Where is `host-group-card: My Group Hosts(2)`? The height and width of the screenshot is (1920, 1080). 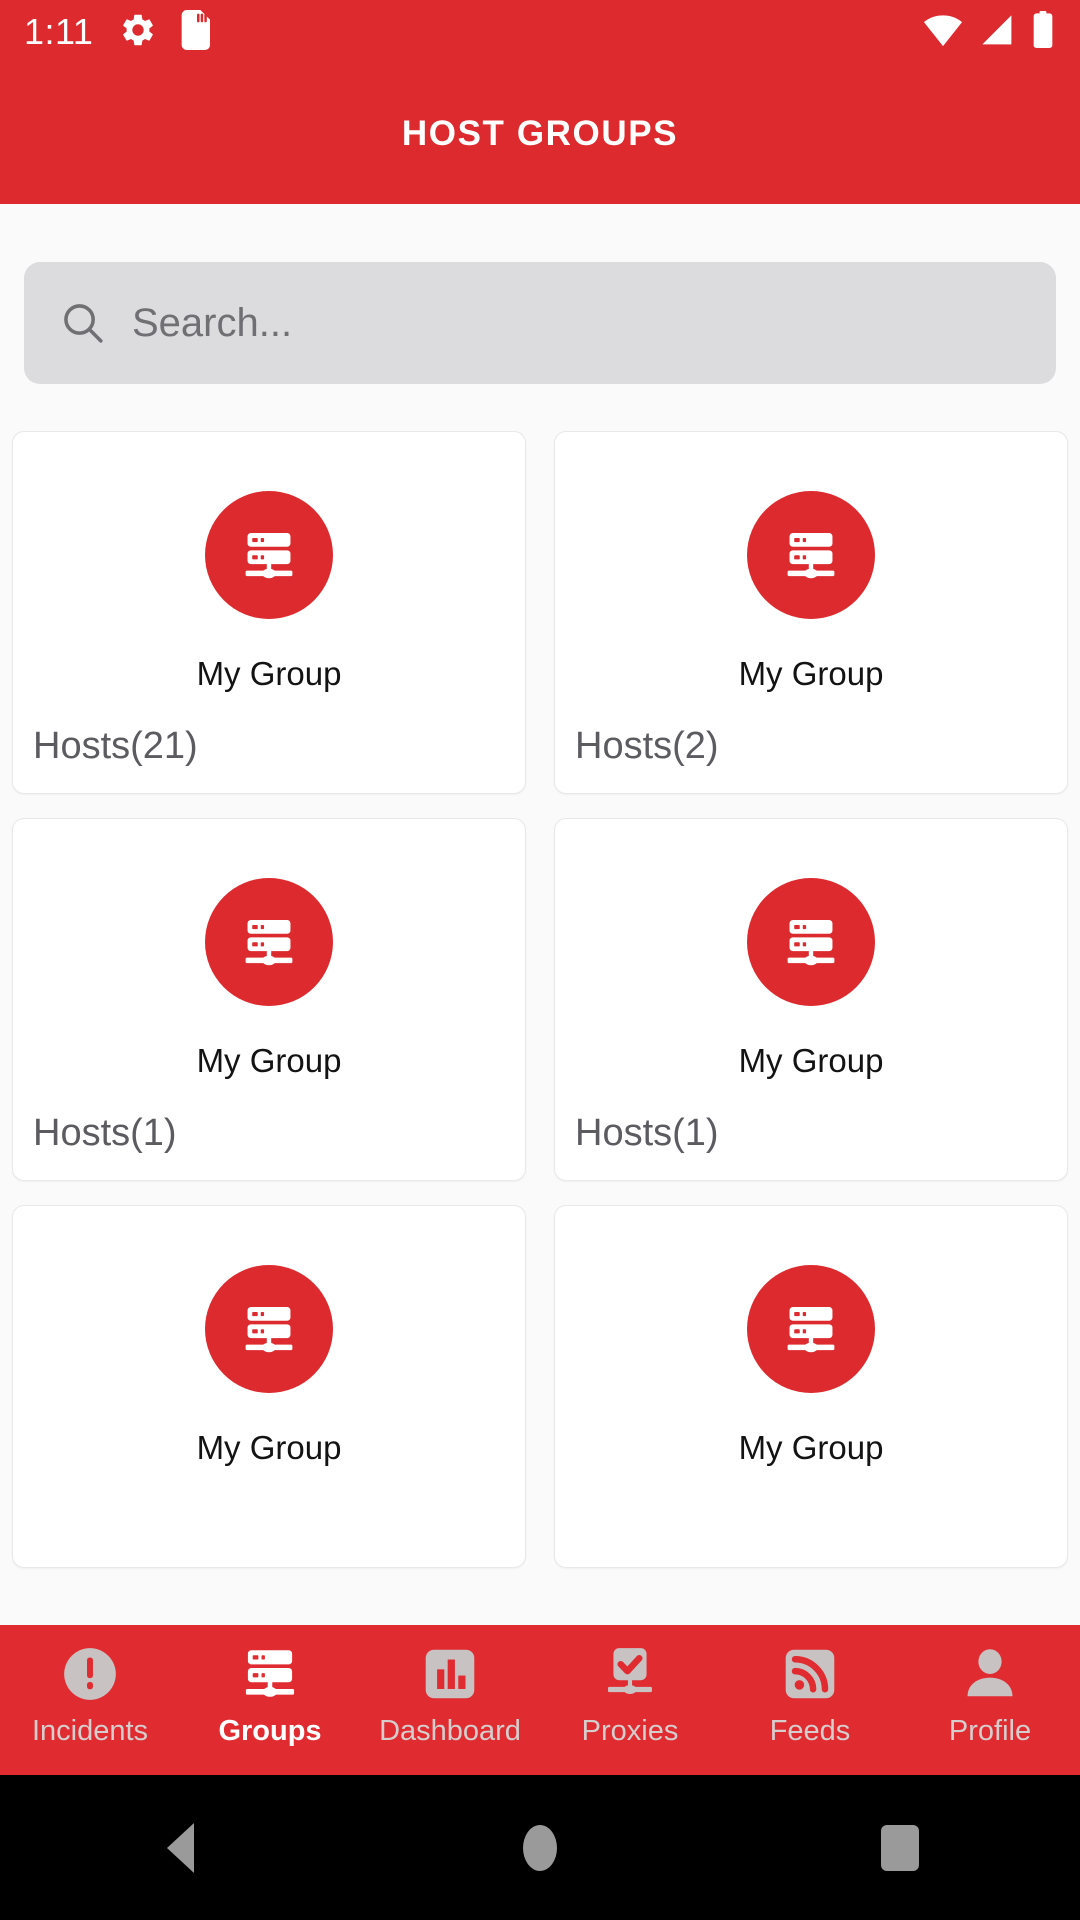
host-group-card: My Group Hosts(2) is located at coordinates (811, 612).